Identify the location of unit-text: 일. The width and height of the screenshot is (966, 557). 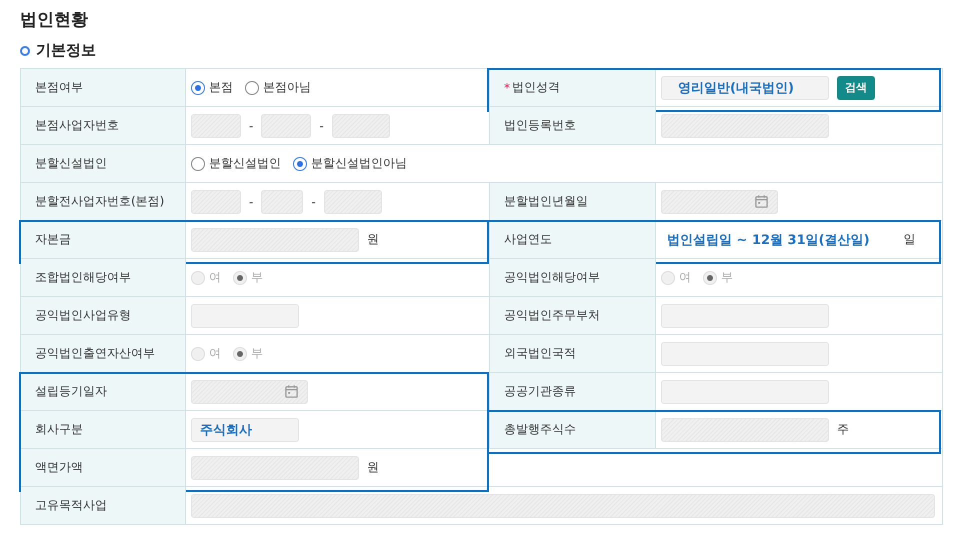
(910, 239).